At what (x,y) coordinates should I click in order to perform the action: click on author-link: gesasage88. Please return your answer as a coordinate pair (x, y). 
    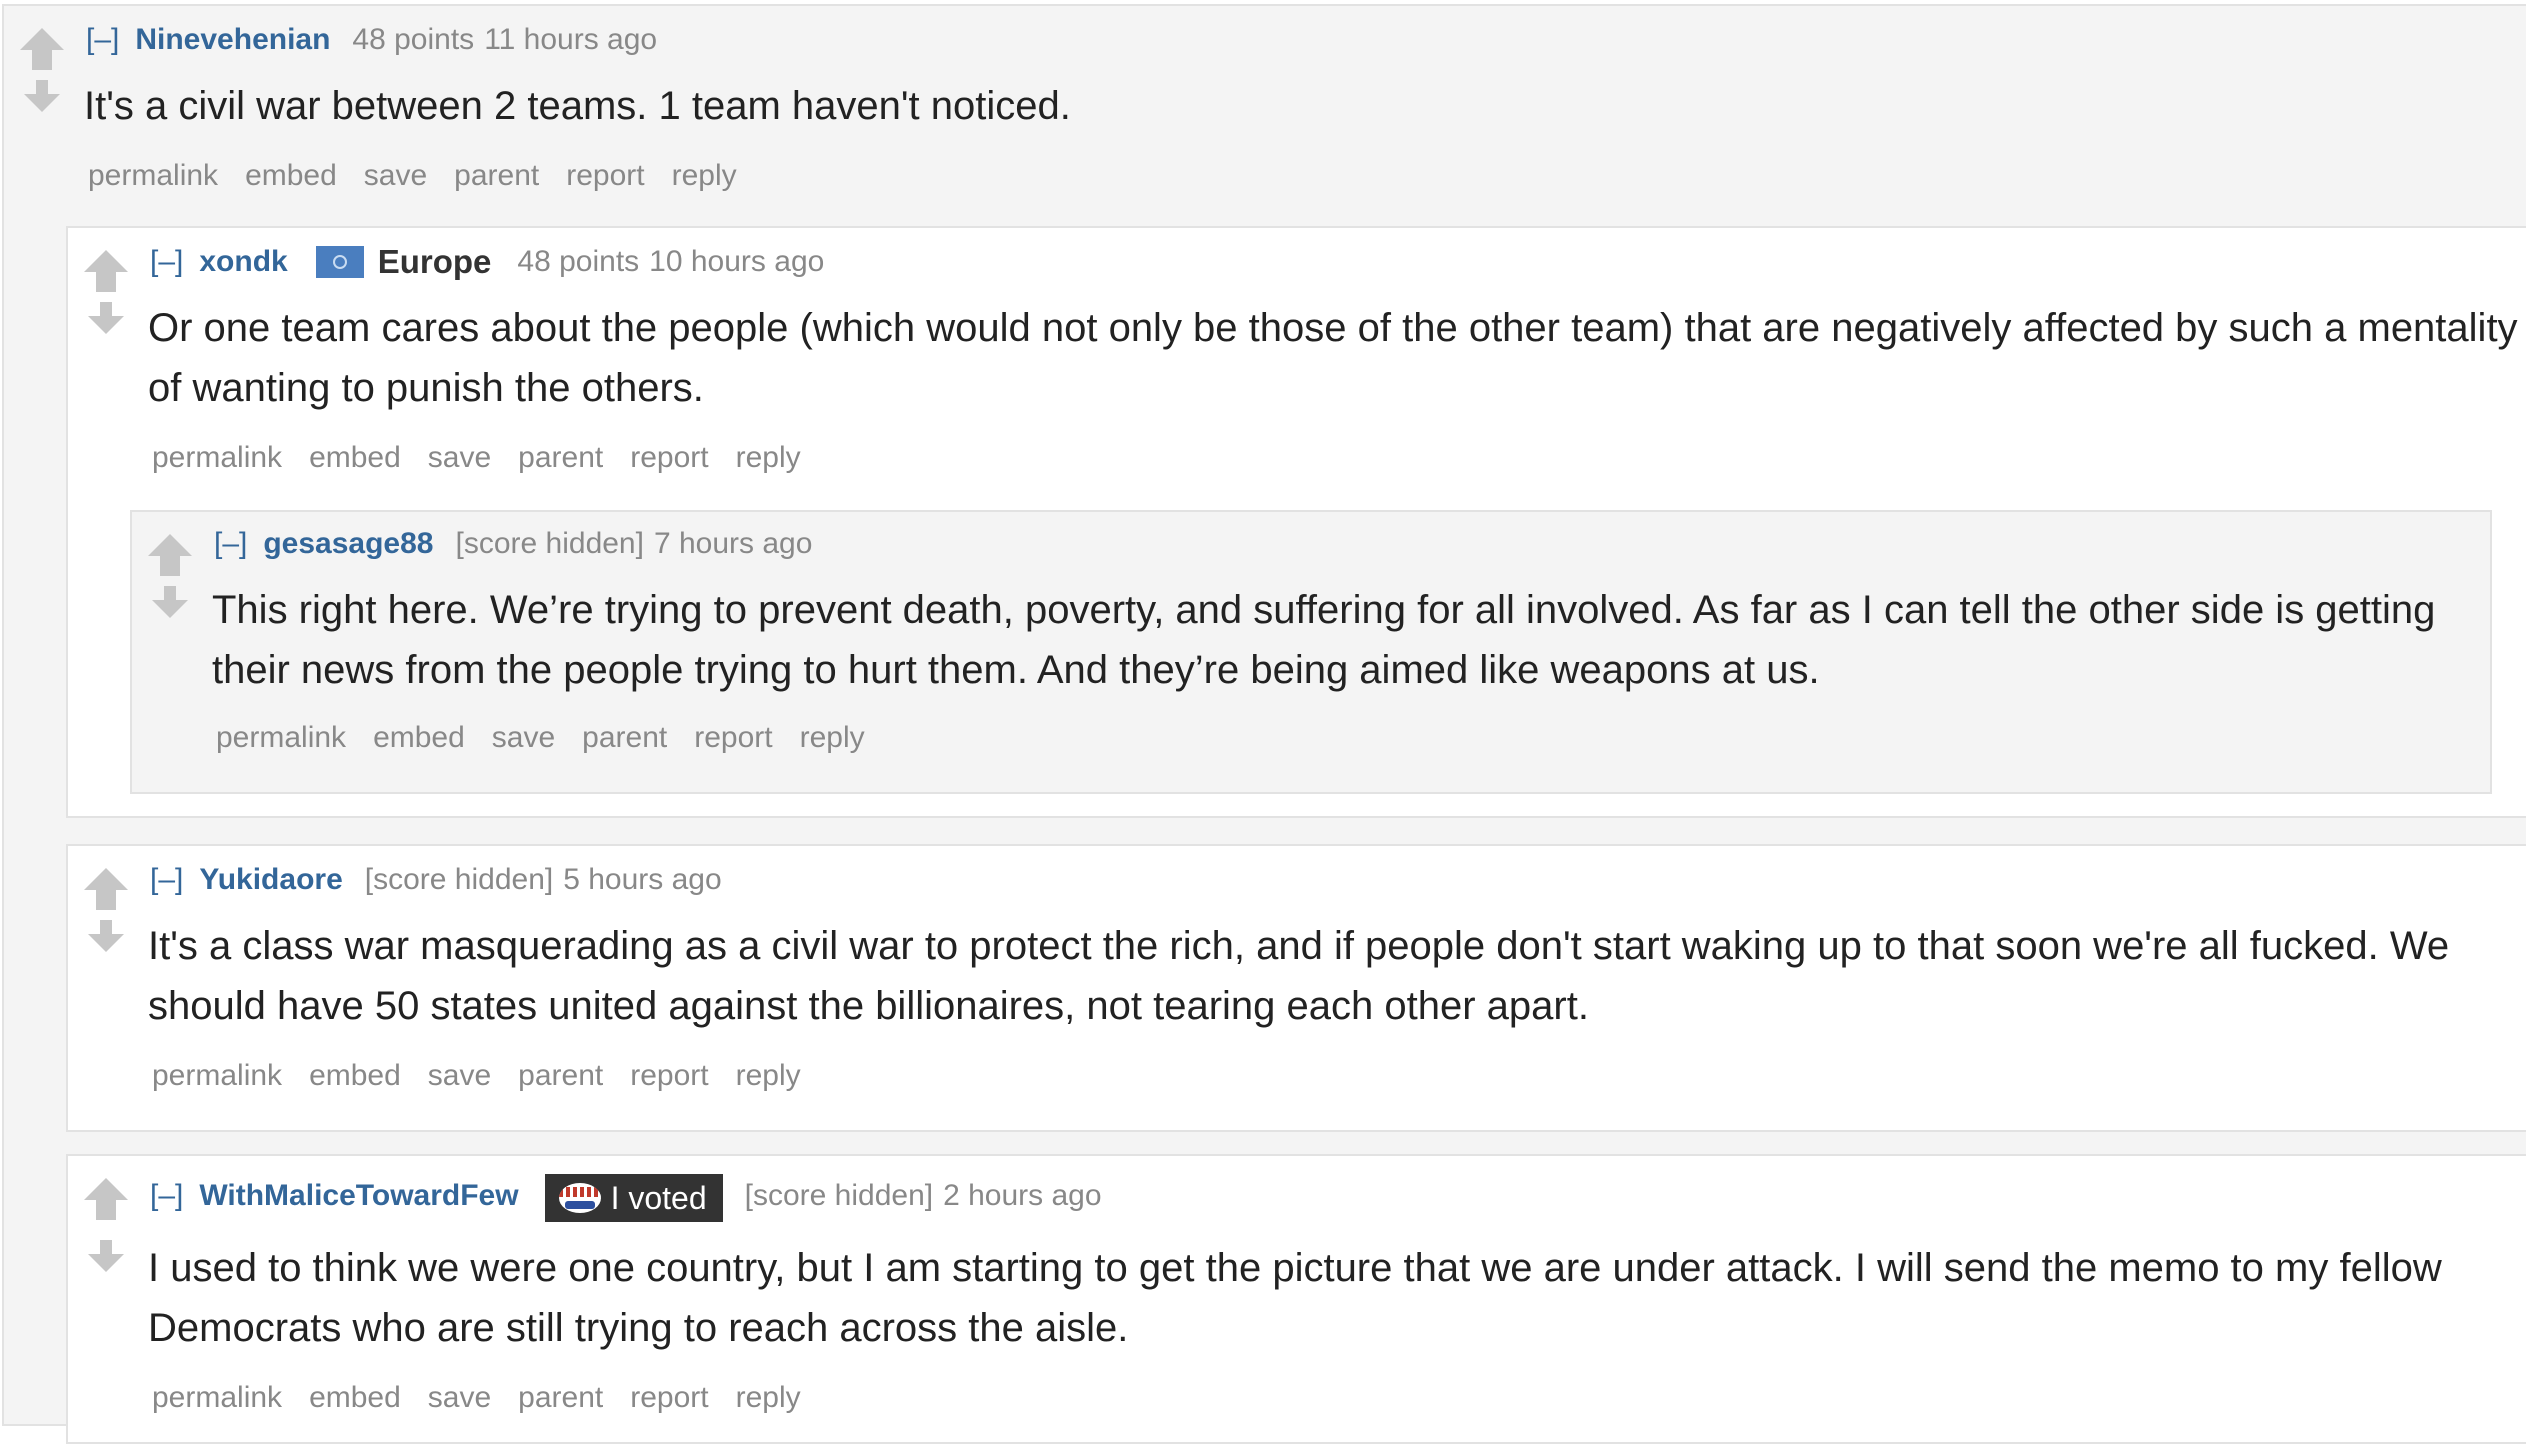
    Looking at the image, I should click on (348, 544).